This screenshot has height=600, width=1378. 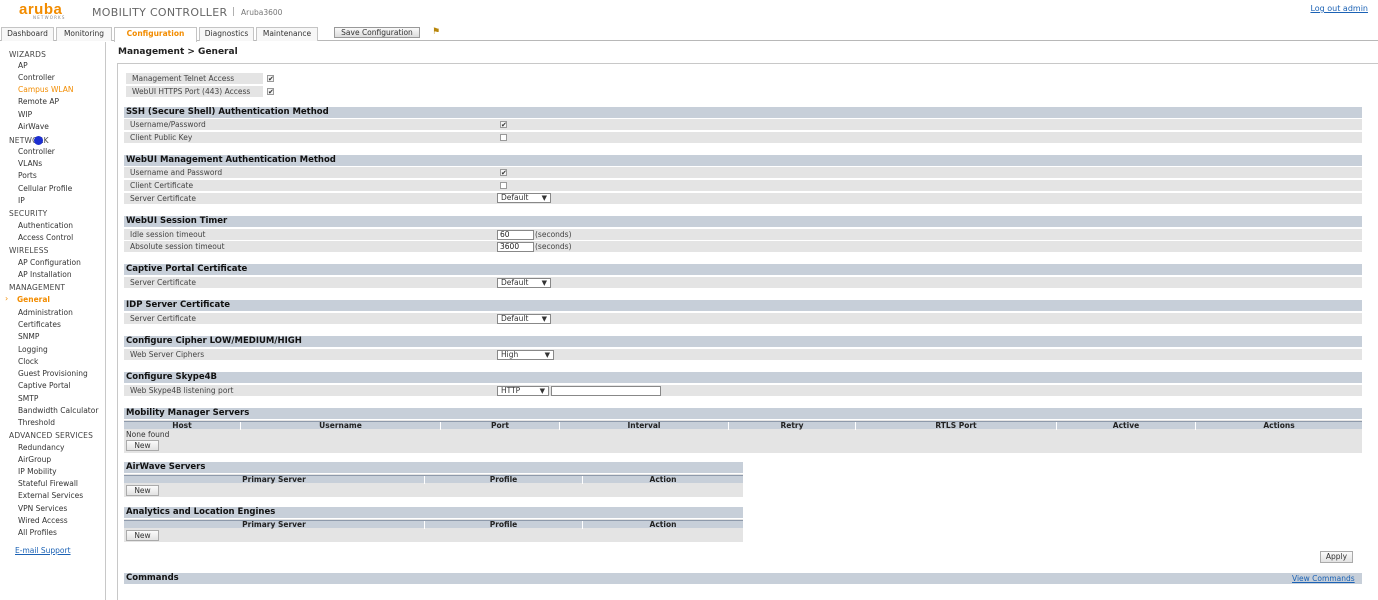 What do you see at coordinates (45, 274) in the screenshot?
I see `sidebar-item-ap-installation: AP Installation` at bounding box center [45, 274].